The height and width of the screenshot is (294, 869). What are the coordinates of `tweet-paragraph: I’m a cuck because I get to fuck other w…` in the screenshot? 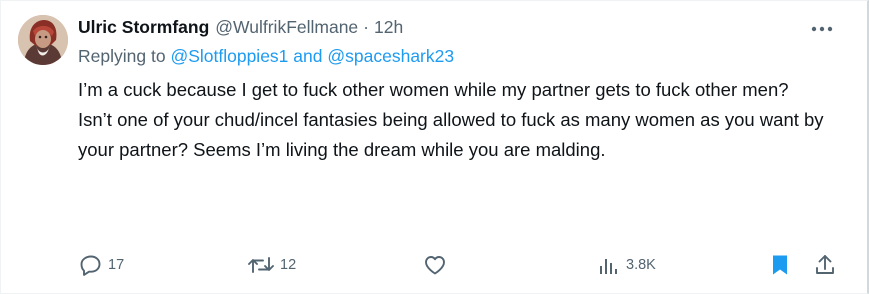 It's located at (433, 89).